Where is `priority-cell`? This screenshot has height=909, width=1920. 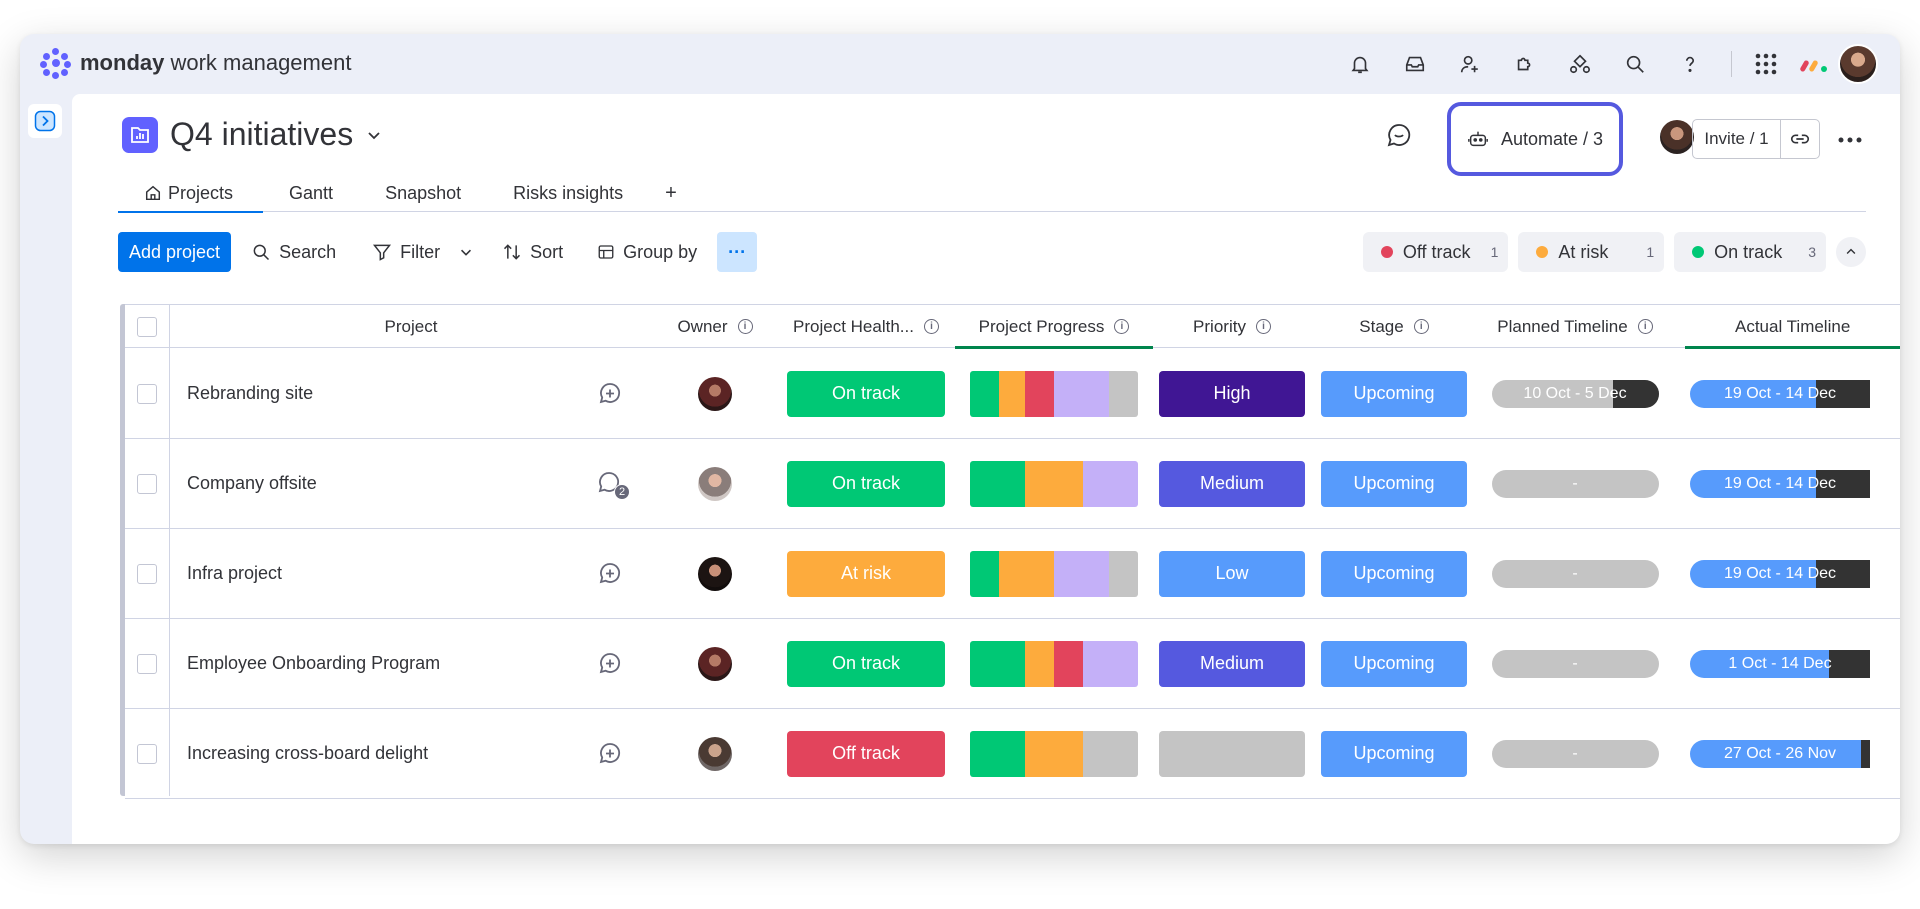 priority-cell is located at coordinates (1232, 753).